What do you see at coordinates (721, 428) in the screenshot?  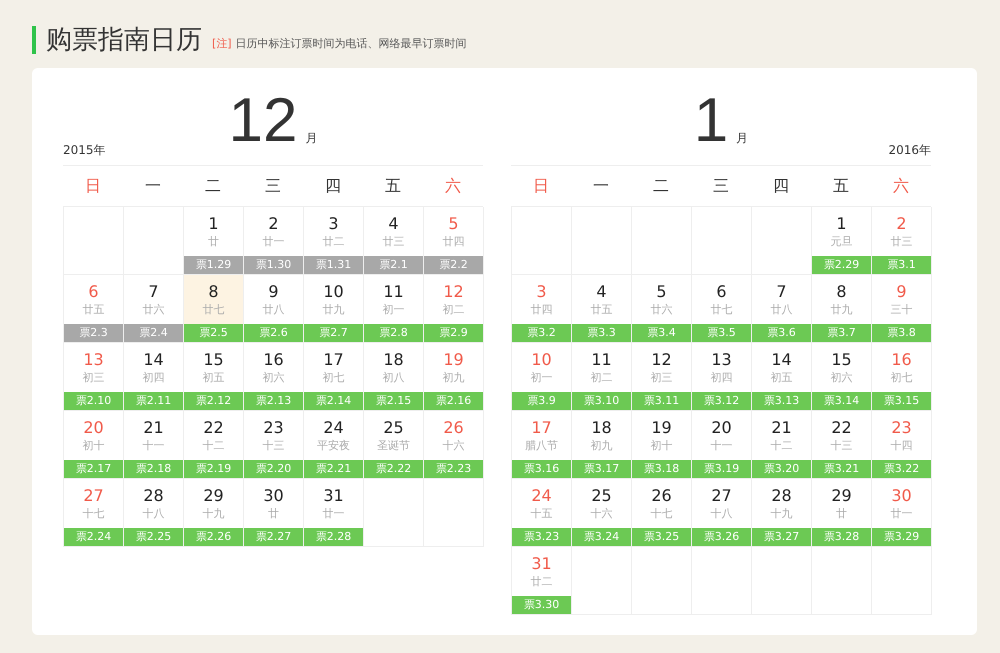 I see `day-number: 20` at bounding box center [721, 428].